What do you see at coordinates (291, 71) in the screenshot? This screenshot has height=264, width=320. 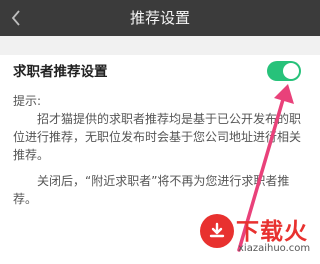 I see `toggle-knob` at bounding box center [291, 71].